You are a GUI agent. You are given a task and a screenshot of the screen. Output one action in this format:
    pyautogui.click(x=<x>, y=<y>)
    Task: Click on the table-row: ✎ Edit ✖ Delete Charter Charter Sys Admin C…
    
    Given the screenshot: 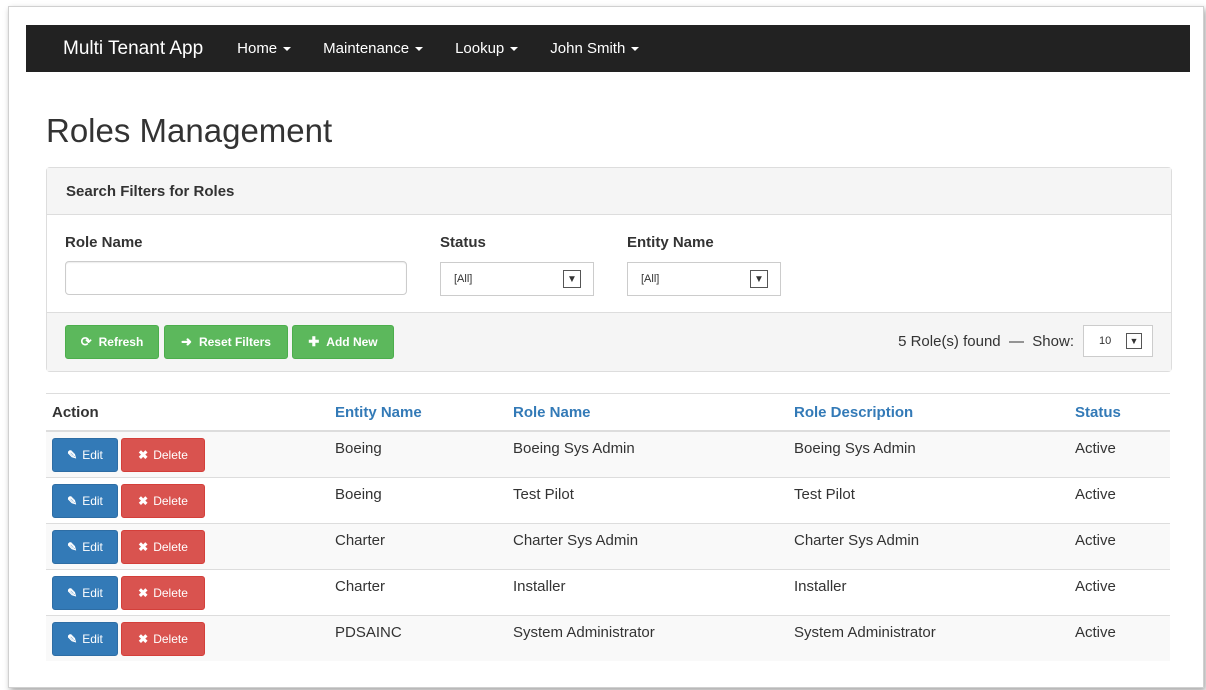 What is the action you would take?
    pyautogui.click(x=608, y=545)
    